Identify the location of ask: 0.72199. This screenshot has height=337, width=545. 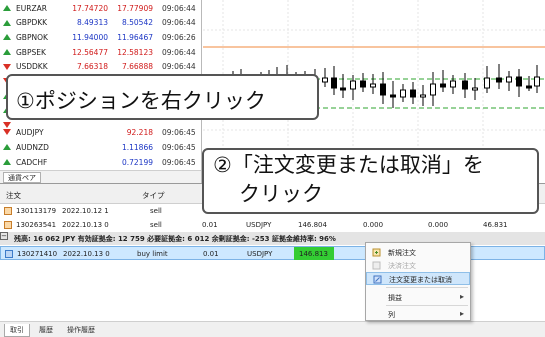
(137, 162).